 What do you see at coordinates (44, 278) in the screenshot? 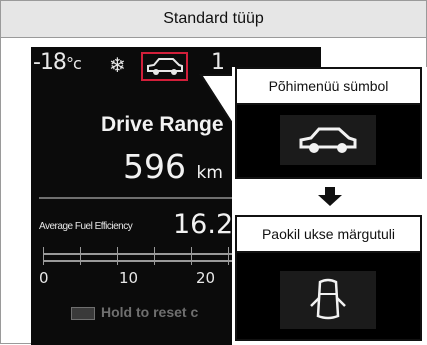
I see `scale-label: 0` at bounding box center [44, 278].